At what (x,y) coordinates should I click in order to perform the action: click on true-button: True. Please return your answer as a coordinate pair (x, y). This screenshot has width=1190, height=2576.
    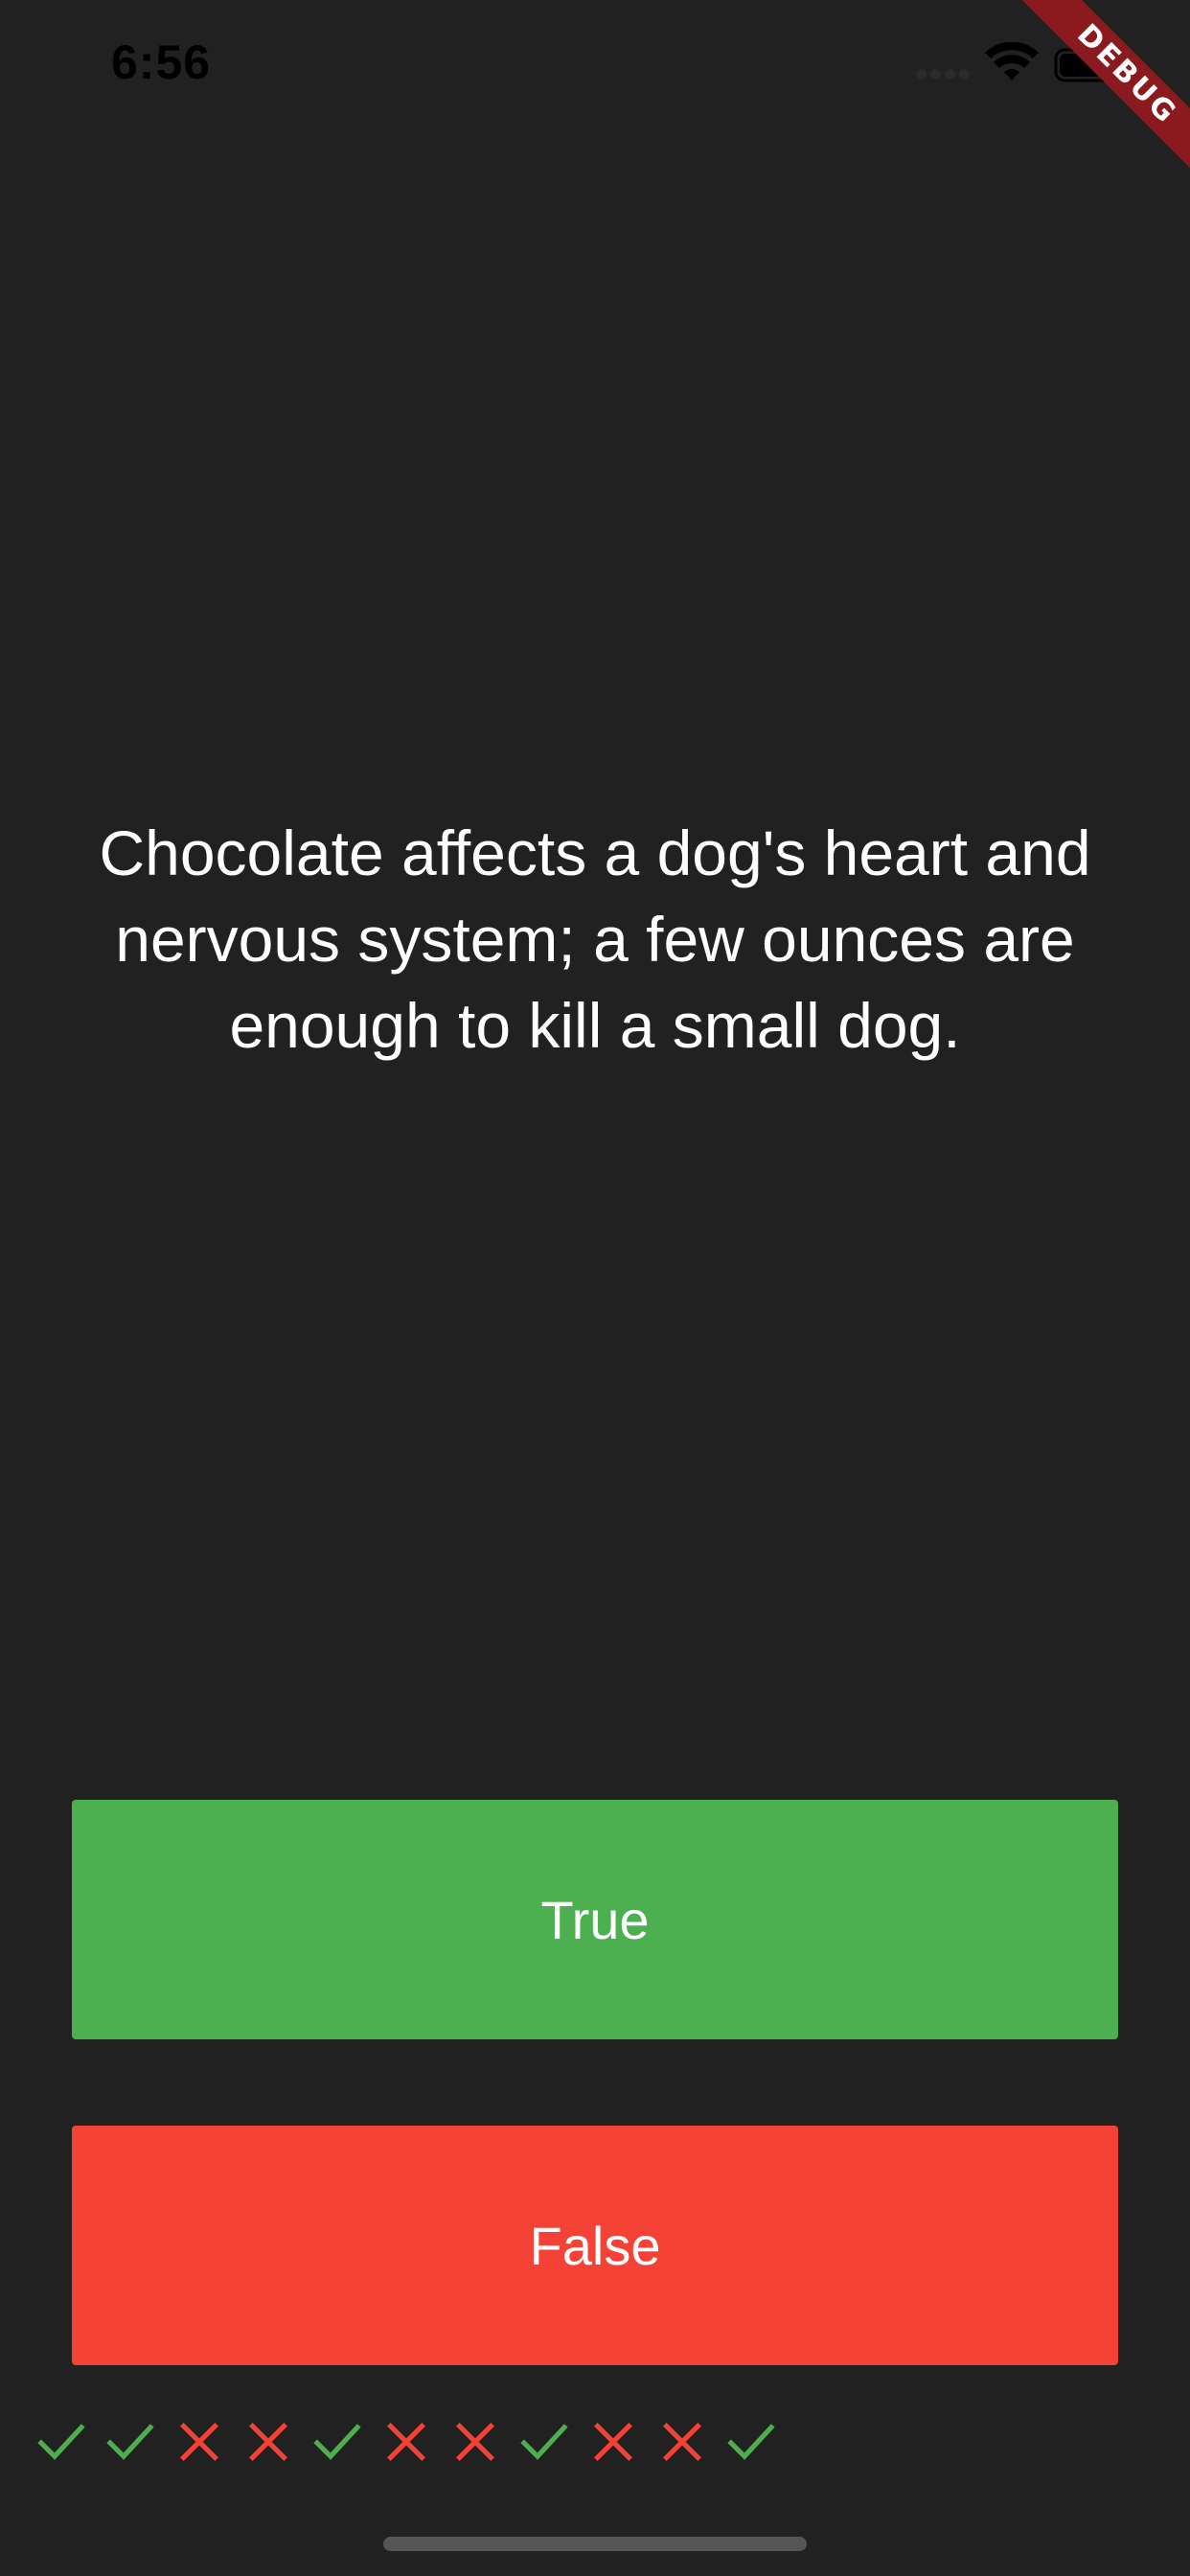
    Looking at the image, I should click on (595, 1919).